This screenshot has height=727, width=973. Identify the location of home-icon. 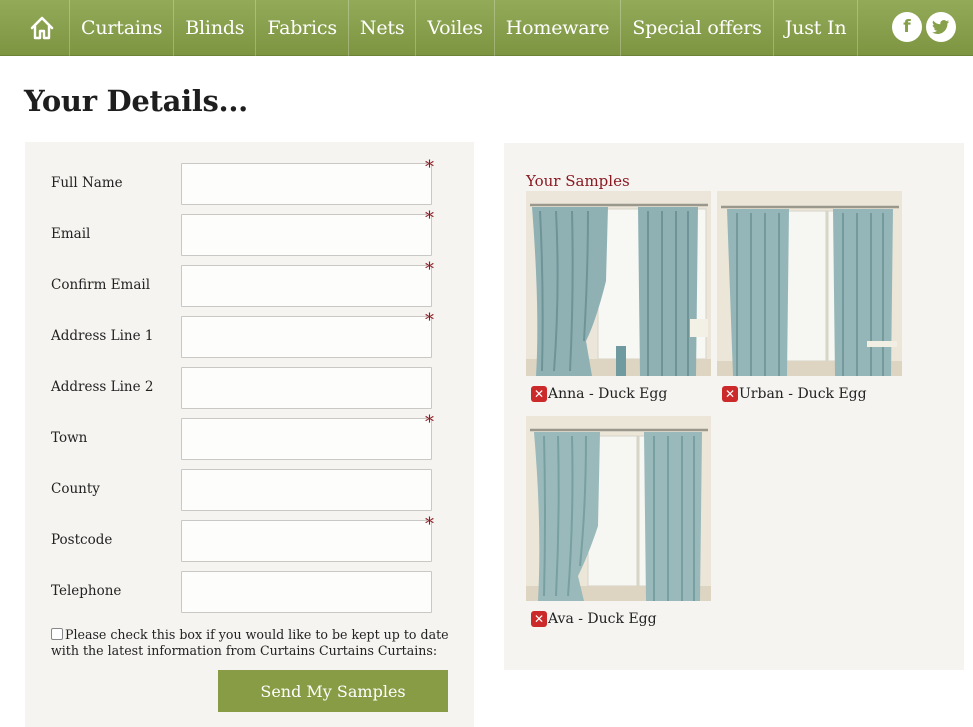
(41, 28).